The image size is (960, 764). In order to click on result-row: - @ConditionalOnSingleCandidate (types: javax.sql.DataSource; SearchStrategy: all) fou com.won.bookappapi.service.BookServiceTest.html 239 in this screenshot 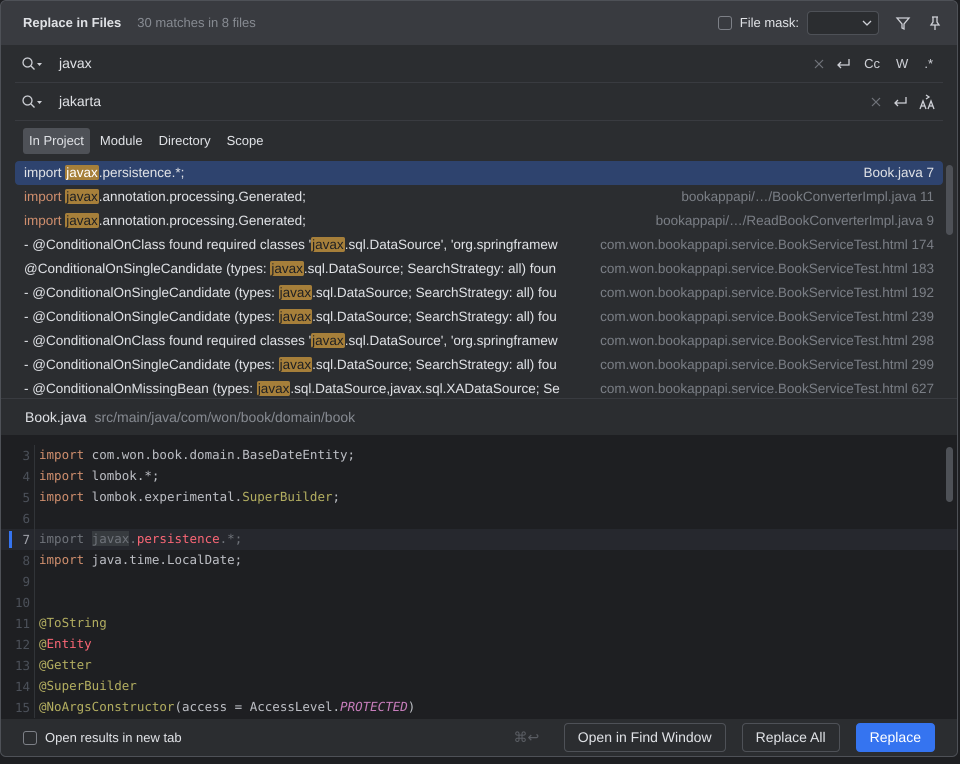, I will do `click(479, 317)`.